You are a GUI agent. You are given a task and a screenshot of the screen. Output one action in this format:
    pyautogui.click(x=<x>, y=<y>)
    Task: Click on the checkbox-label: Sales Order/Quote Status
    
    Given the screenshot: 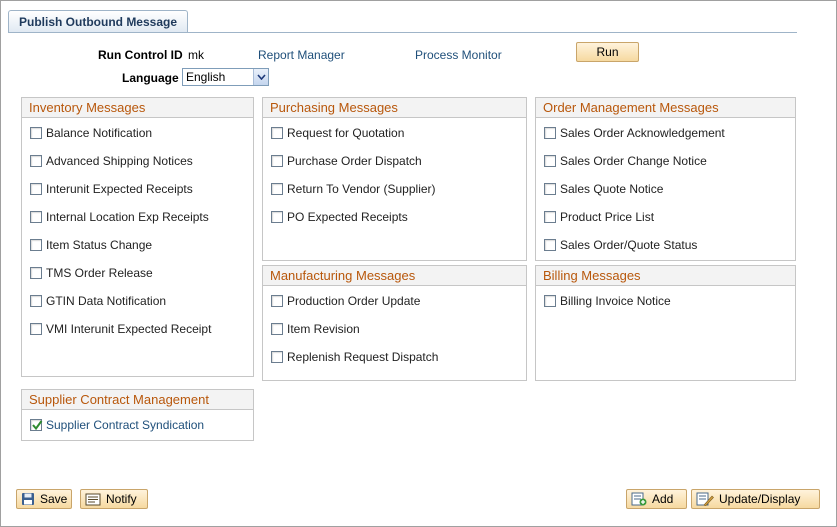 What is the action you would take?
    pyautogui.click(x=629, y=245)
    